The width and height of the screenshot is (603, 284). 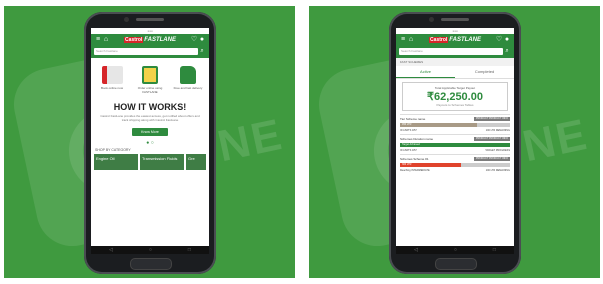 What do you see at coordinates (150, 107) in the screenshot?
I see `headline: HOW IT WORKS!` at bounding box center [150, 107].